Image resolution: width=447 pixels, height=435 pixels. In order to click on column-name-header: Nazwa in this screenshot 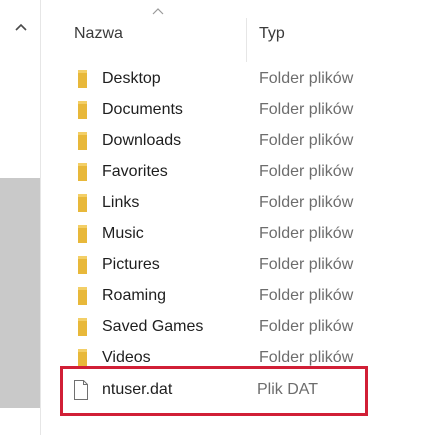, I will do `click(98, 34)`.